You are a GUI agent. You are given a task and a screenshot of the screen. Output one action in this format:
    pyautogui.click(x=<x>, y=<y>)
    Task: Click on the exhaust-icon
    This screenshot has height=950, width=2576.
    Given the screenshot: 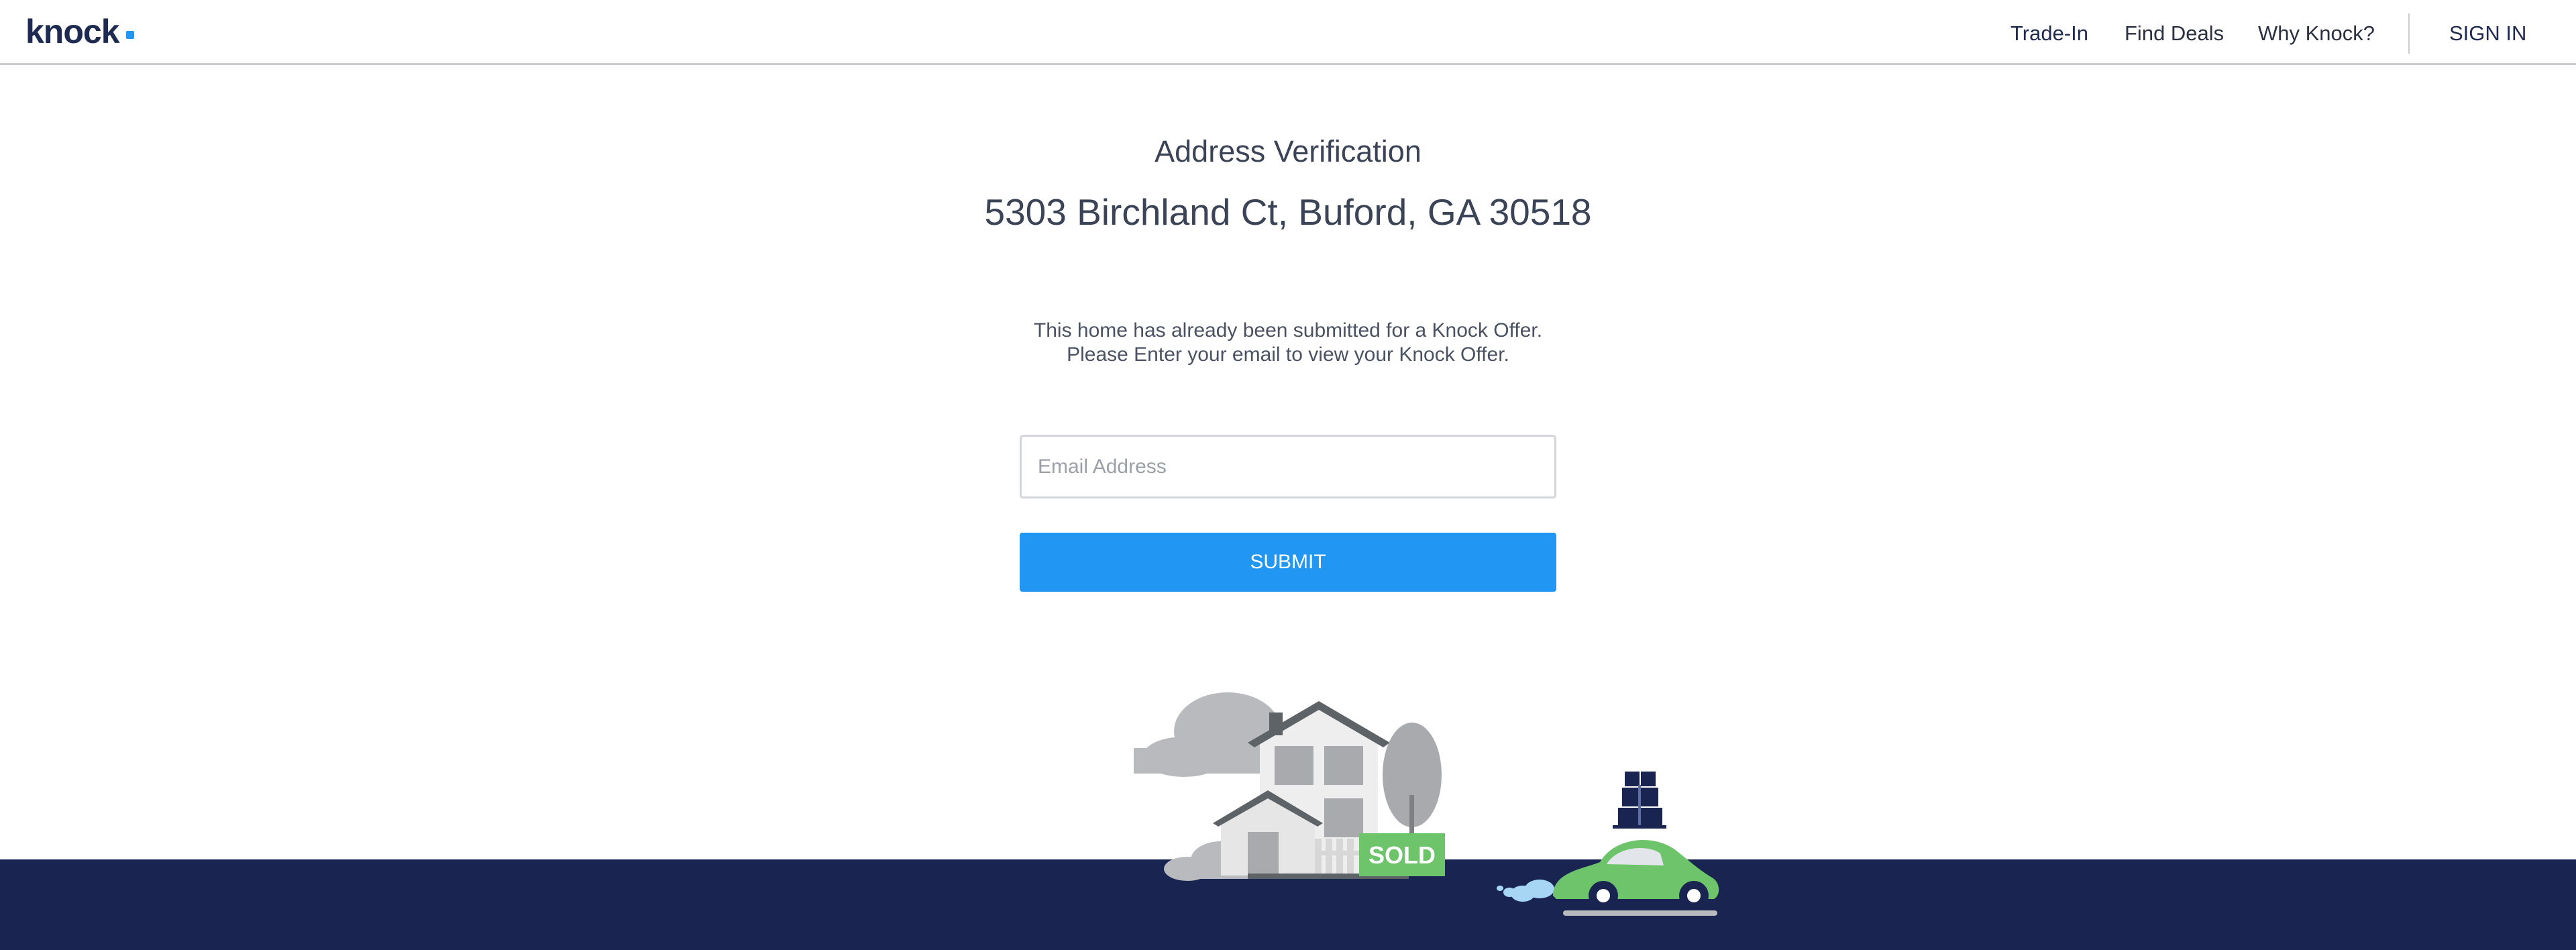 What is the action you would take?
    pyautogui.click(x=1525, y=891)
    